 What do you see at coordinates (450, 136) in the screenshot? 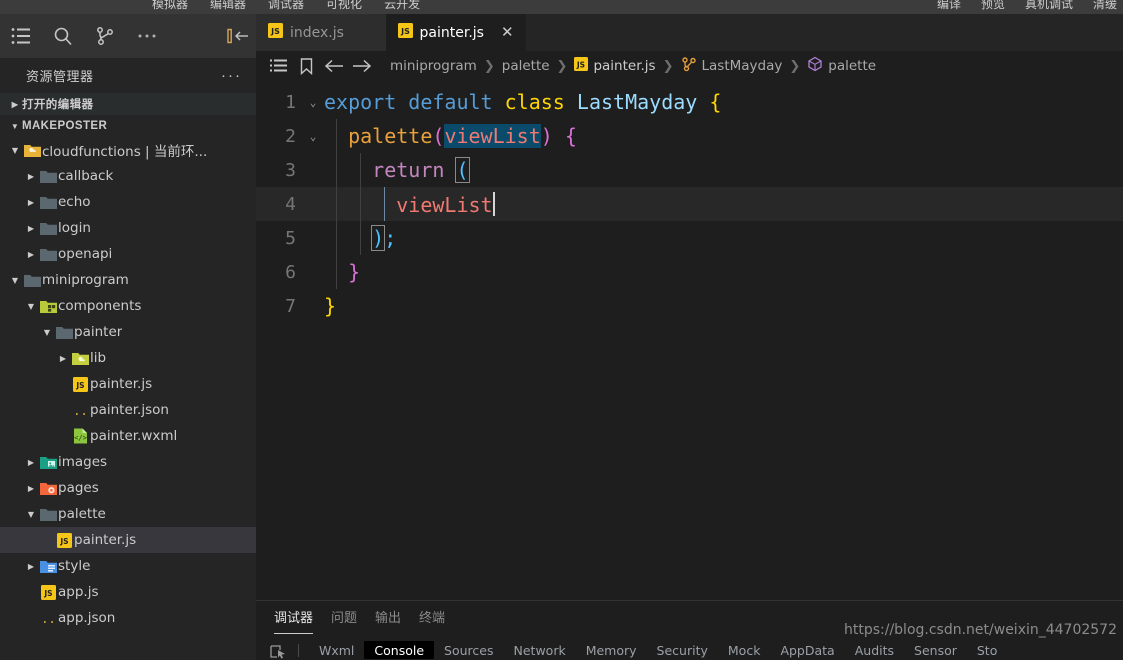
I see `code-text: palette(viewList) {` at bounding box center [450, 136].